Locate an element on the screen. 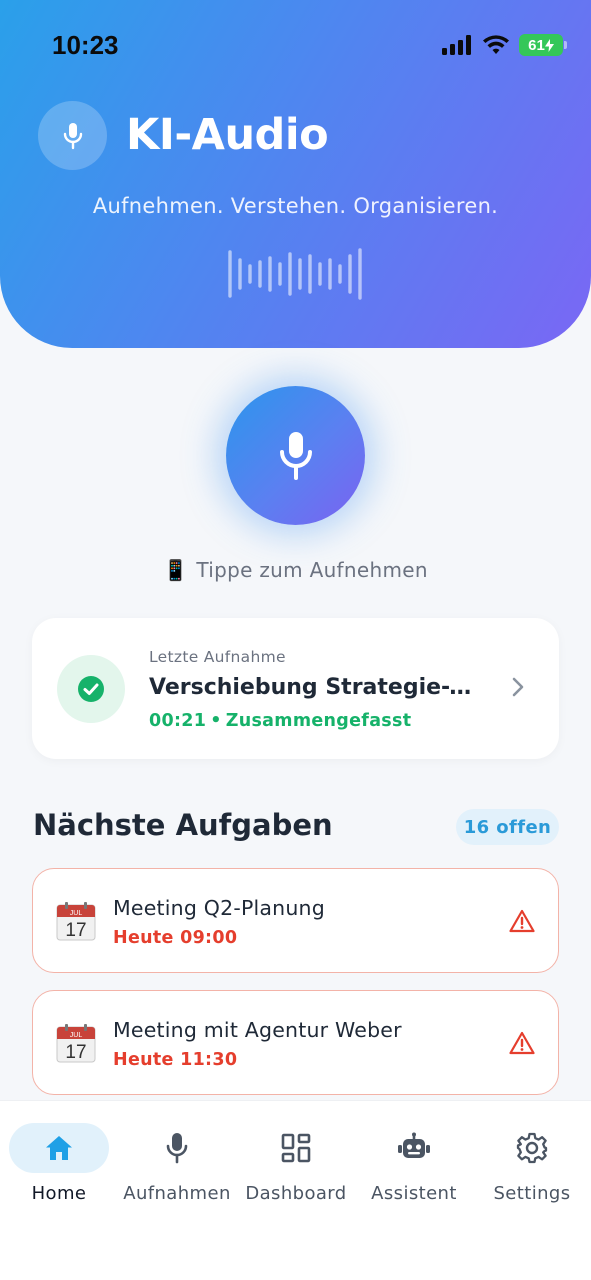 The width and height of the screenshot is (591, 1280). last-recording-title: Verschiebung Strategie-Workshop is located at coordinates (321, 687).